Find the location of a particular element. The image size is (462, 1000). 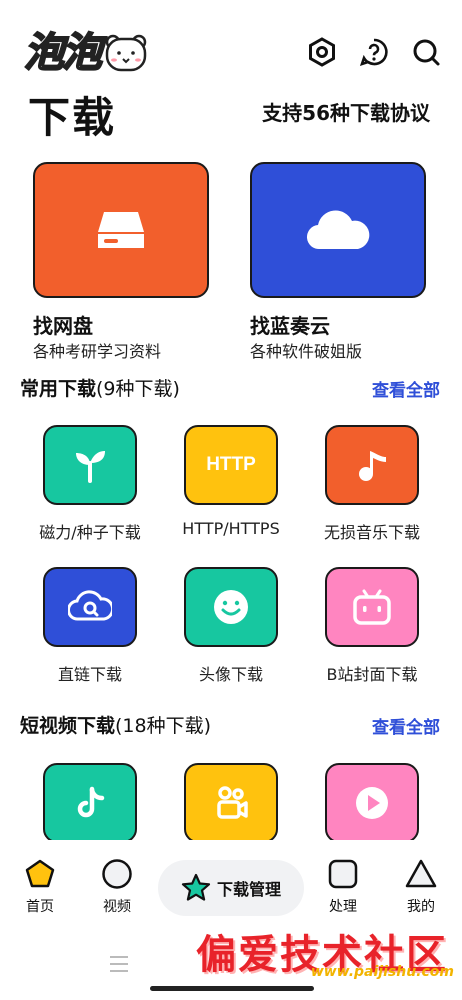

star-icon is located at coordinates (196, 887).